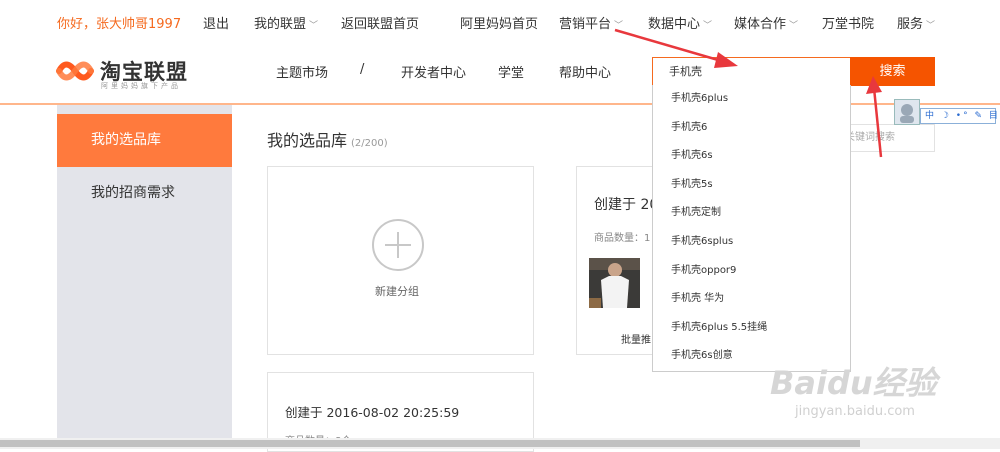  I want to click on scrollbar-thumb, so click(430, 443).